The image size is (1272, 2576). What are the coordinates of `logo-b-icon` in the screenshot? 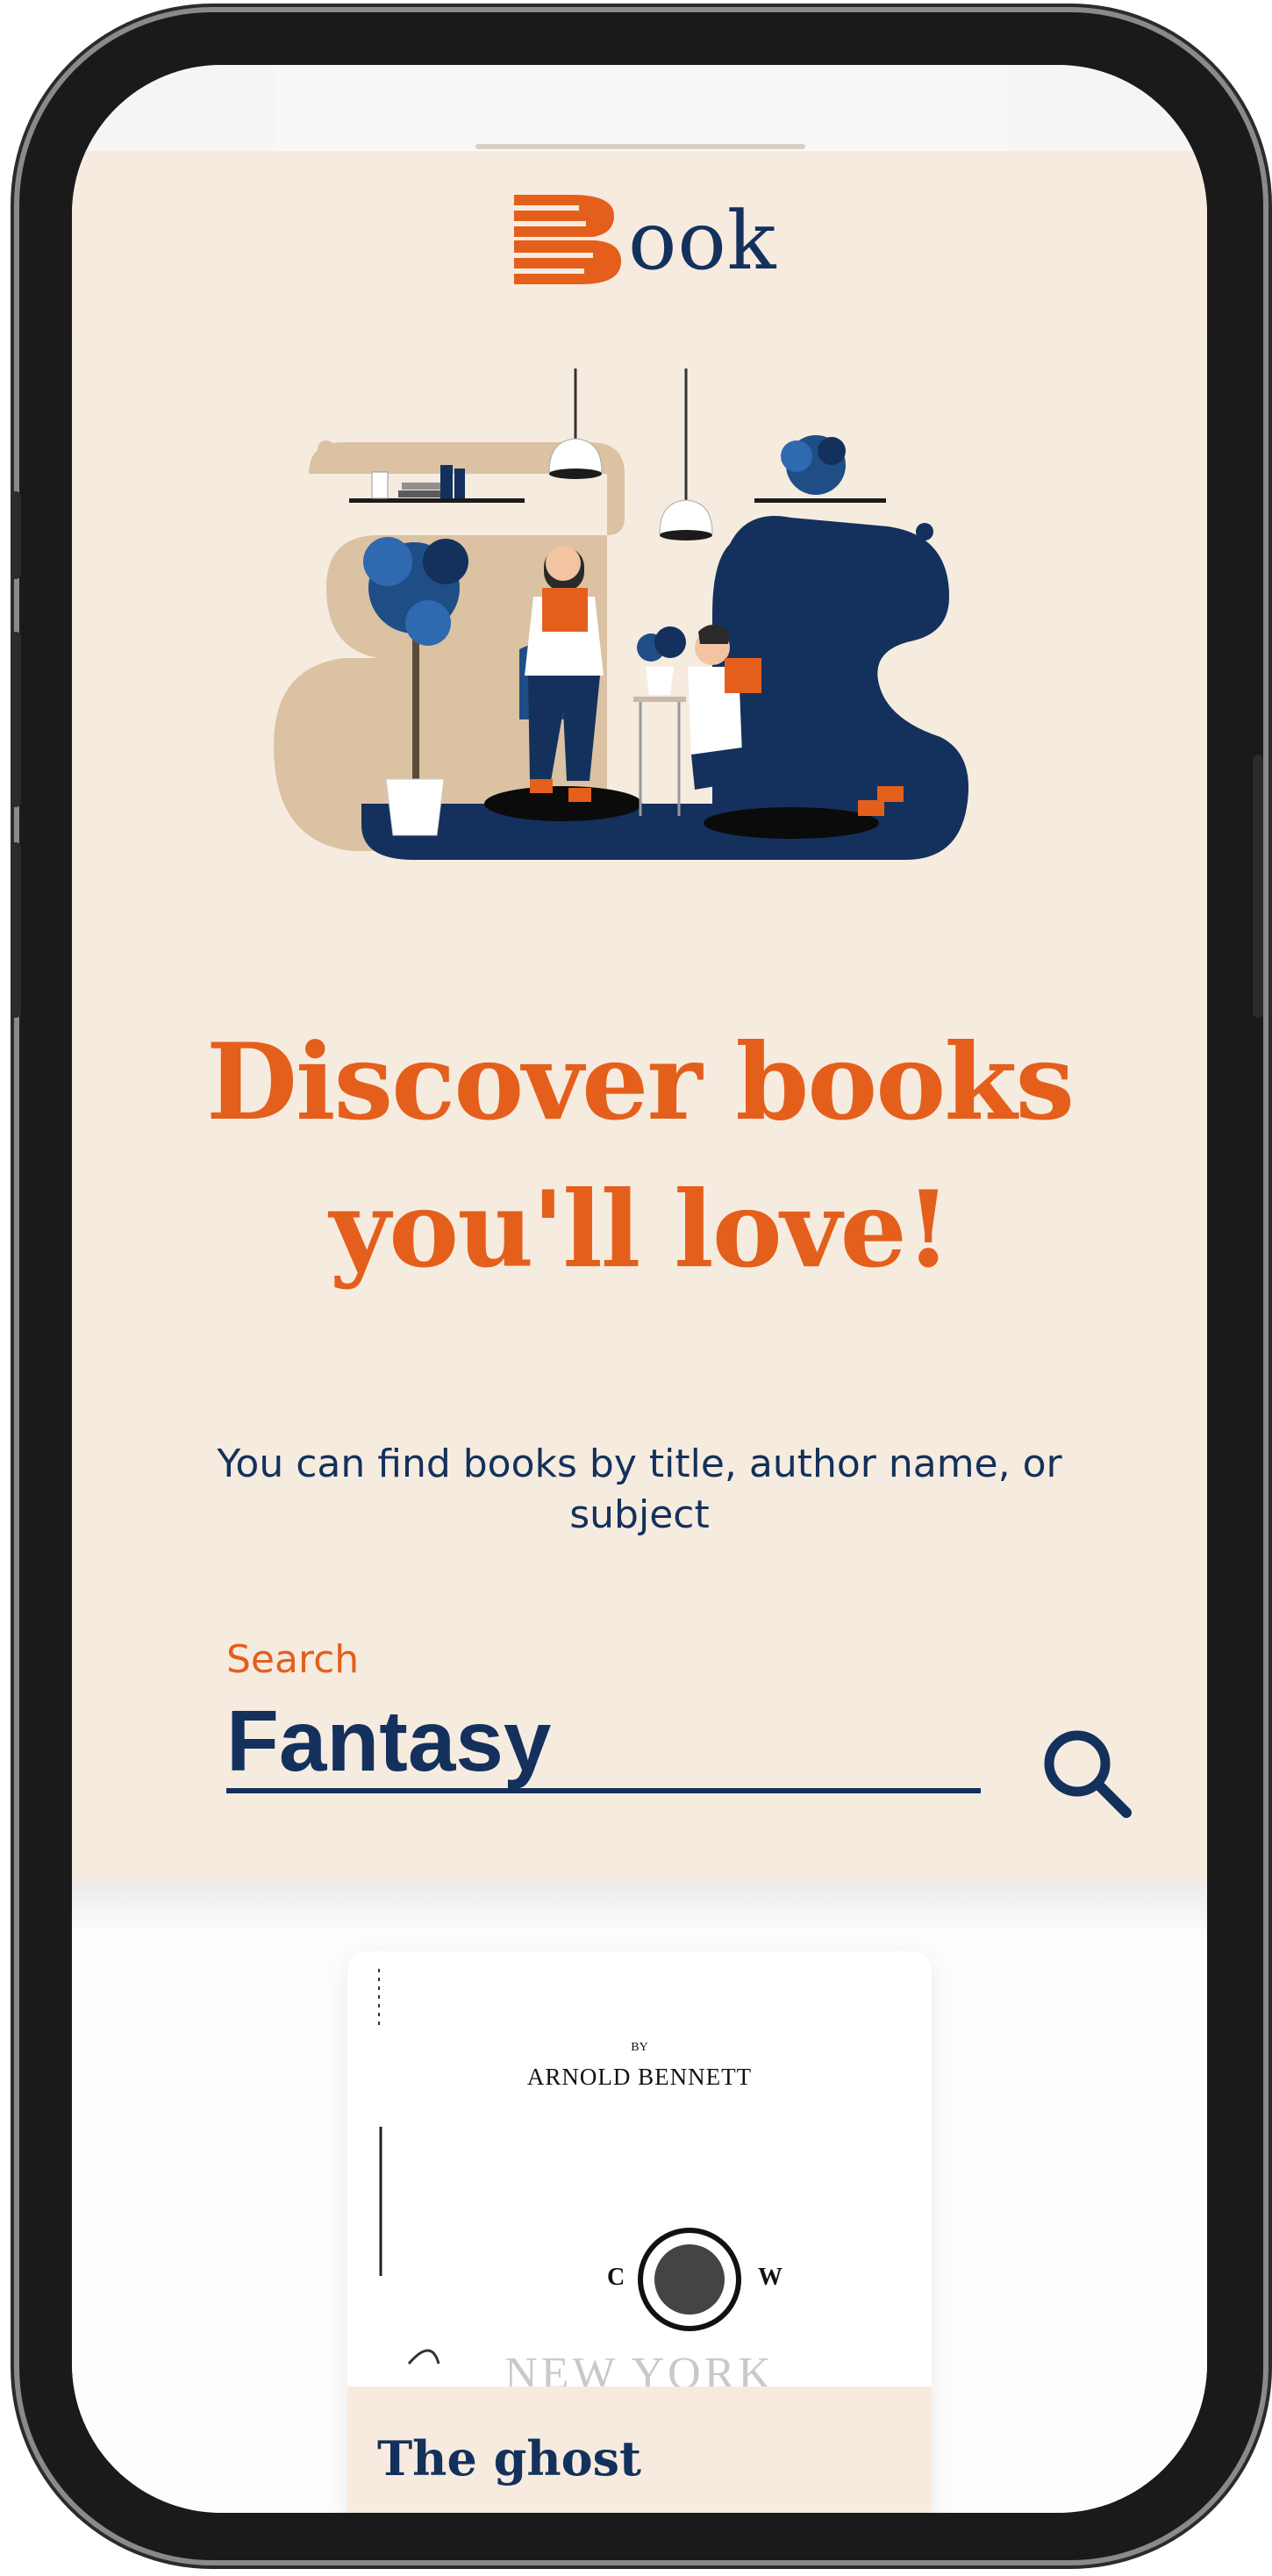 It's located at (567, 239).